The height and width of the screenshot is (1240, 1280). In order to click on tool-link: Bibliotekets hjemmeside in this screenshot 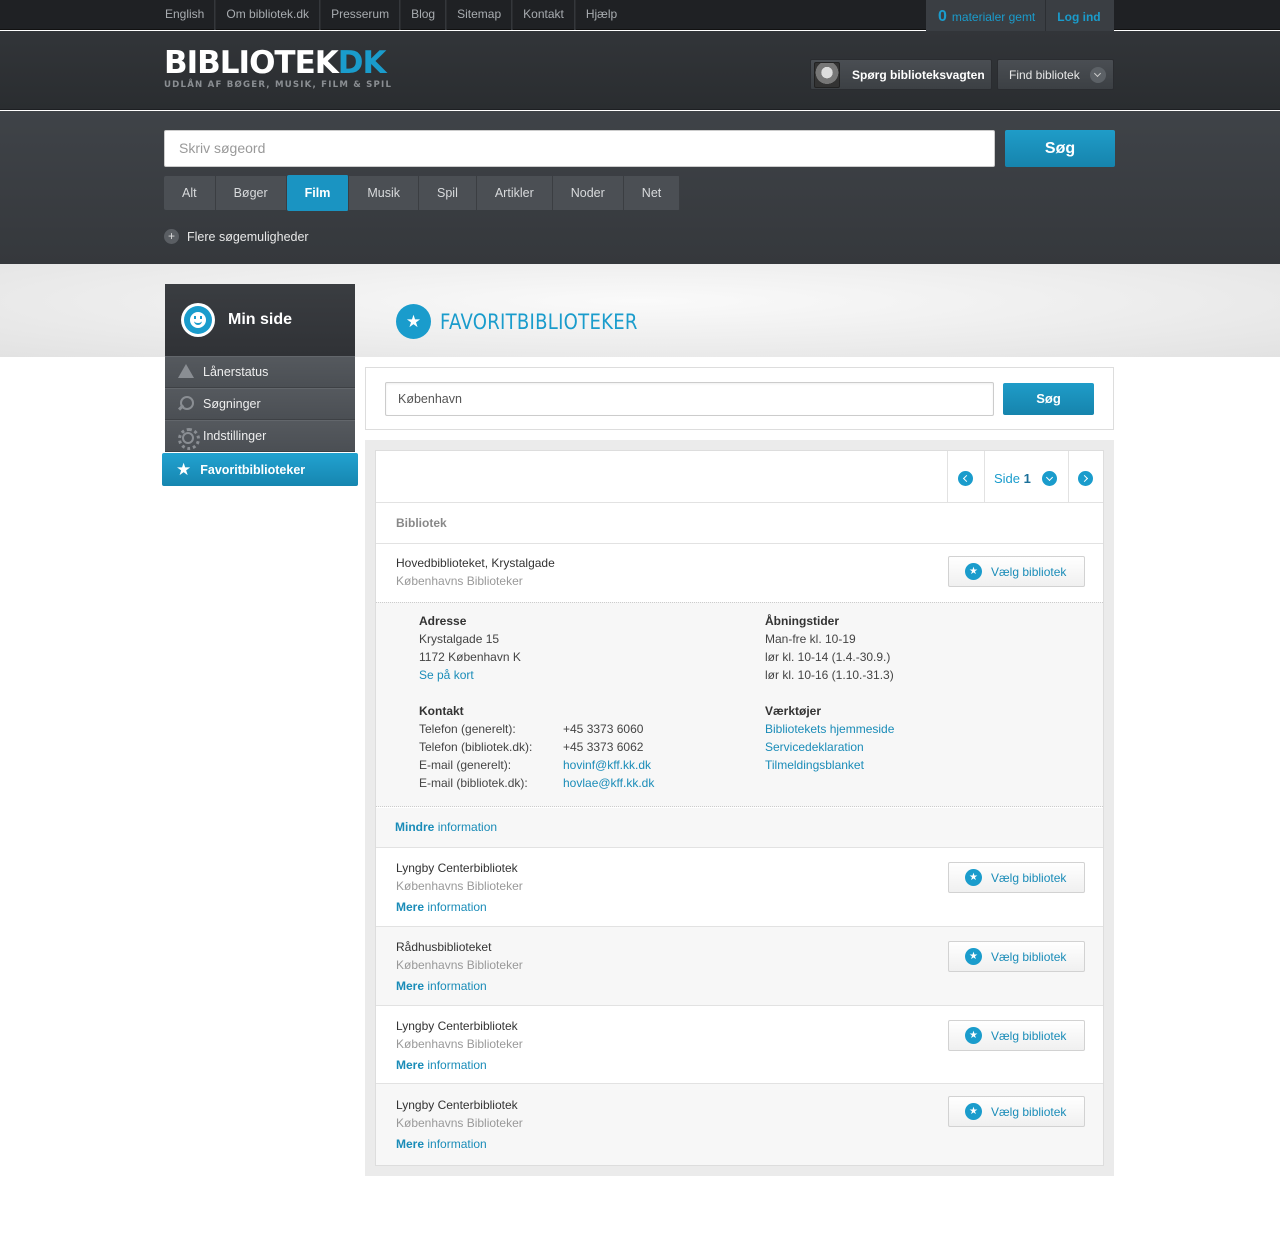, I will do `click(829, 729)`.